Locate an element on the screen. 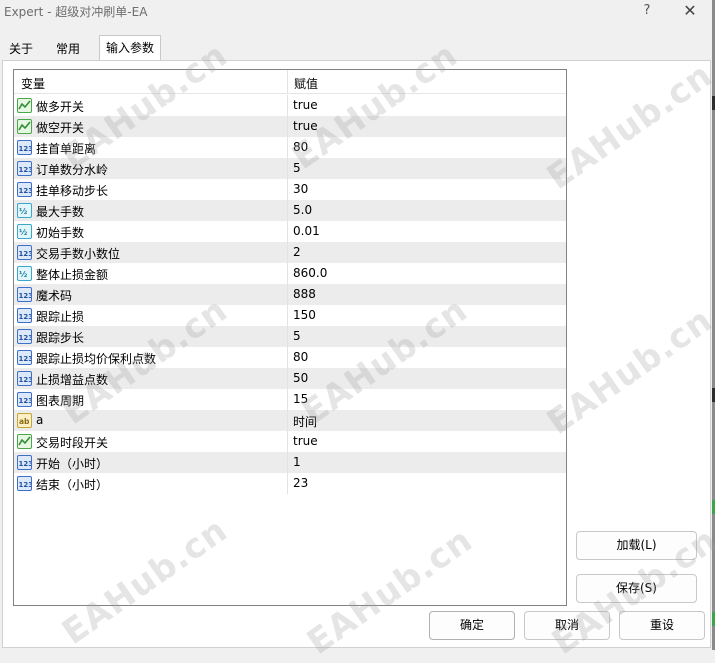 The width and height of the screenshot is (715, 663). table-row: 123 图表周期 15 is located at coordinates (290, 399).